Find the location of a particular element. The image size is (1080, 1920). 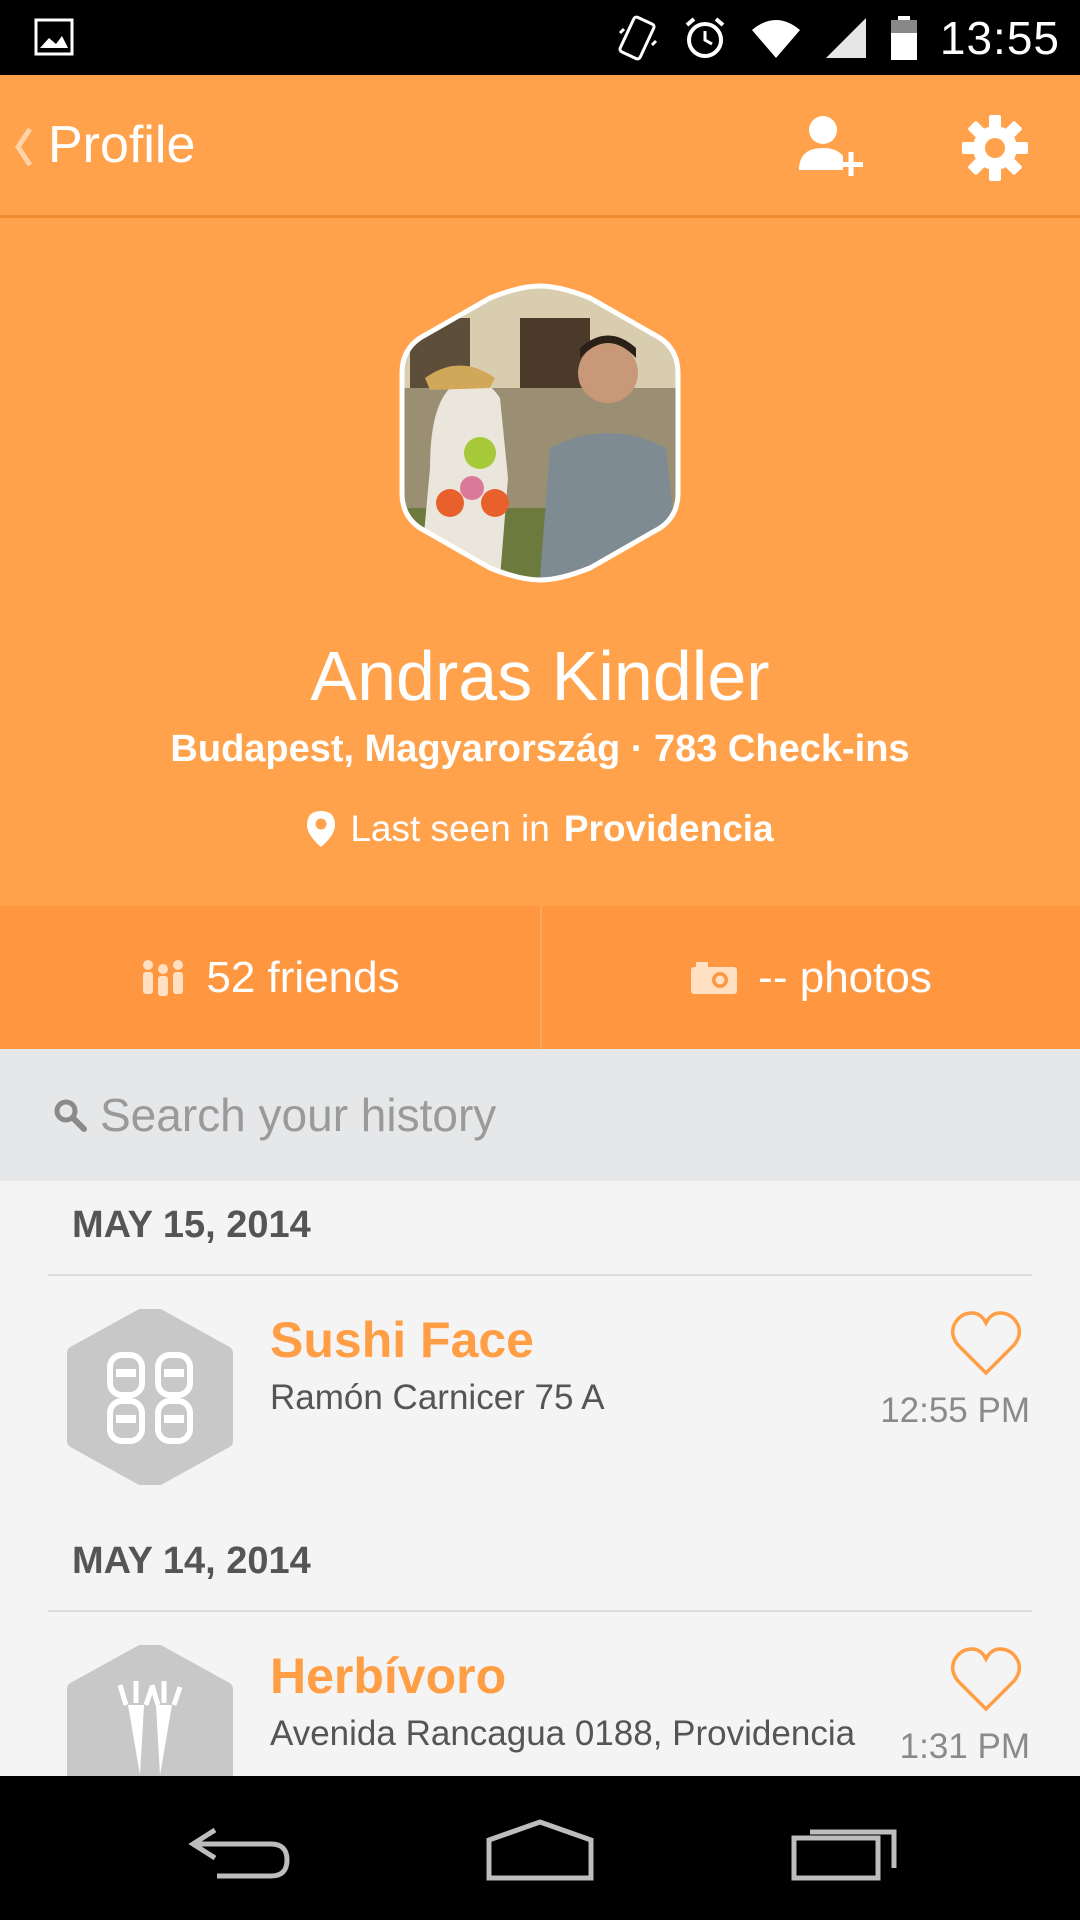

profile-avatar is located at coordinates (540, 433).